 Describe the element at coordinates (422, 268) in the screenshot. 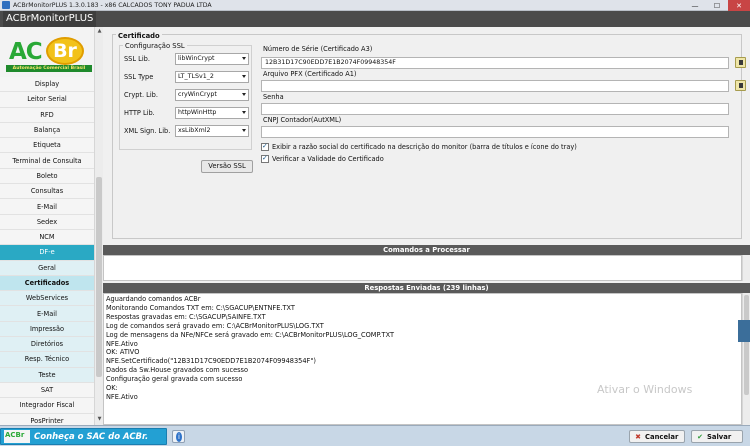

I see `comandos-panel` at that location.